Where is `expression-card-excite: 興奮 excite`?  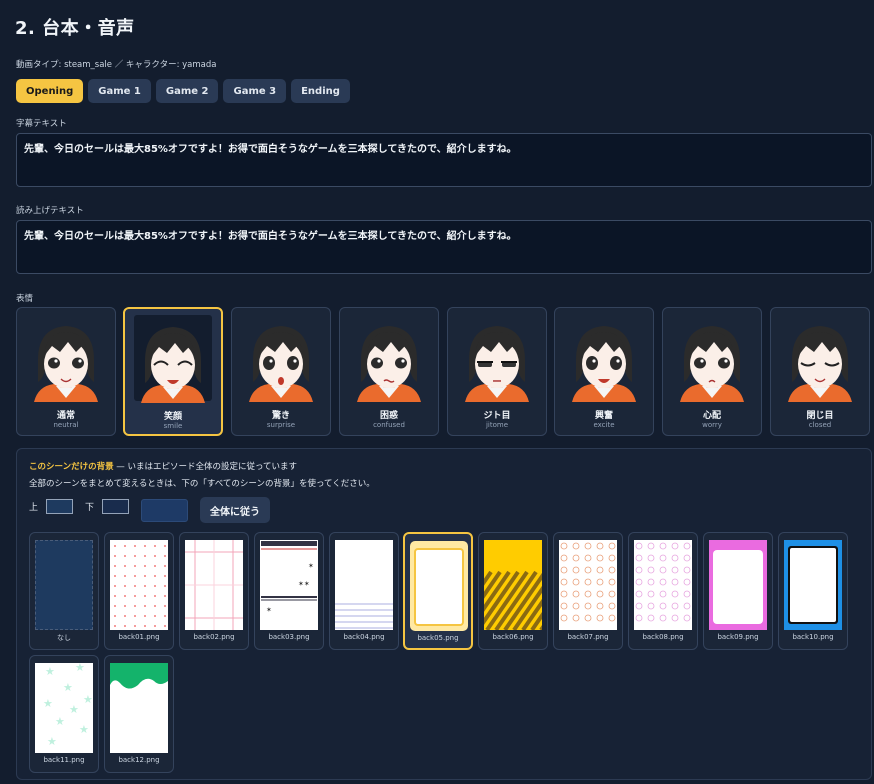 expression-card-excite: 興奮 excite is located at coordinates (604, 371).